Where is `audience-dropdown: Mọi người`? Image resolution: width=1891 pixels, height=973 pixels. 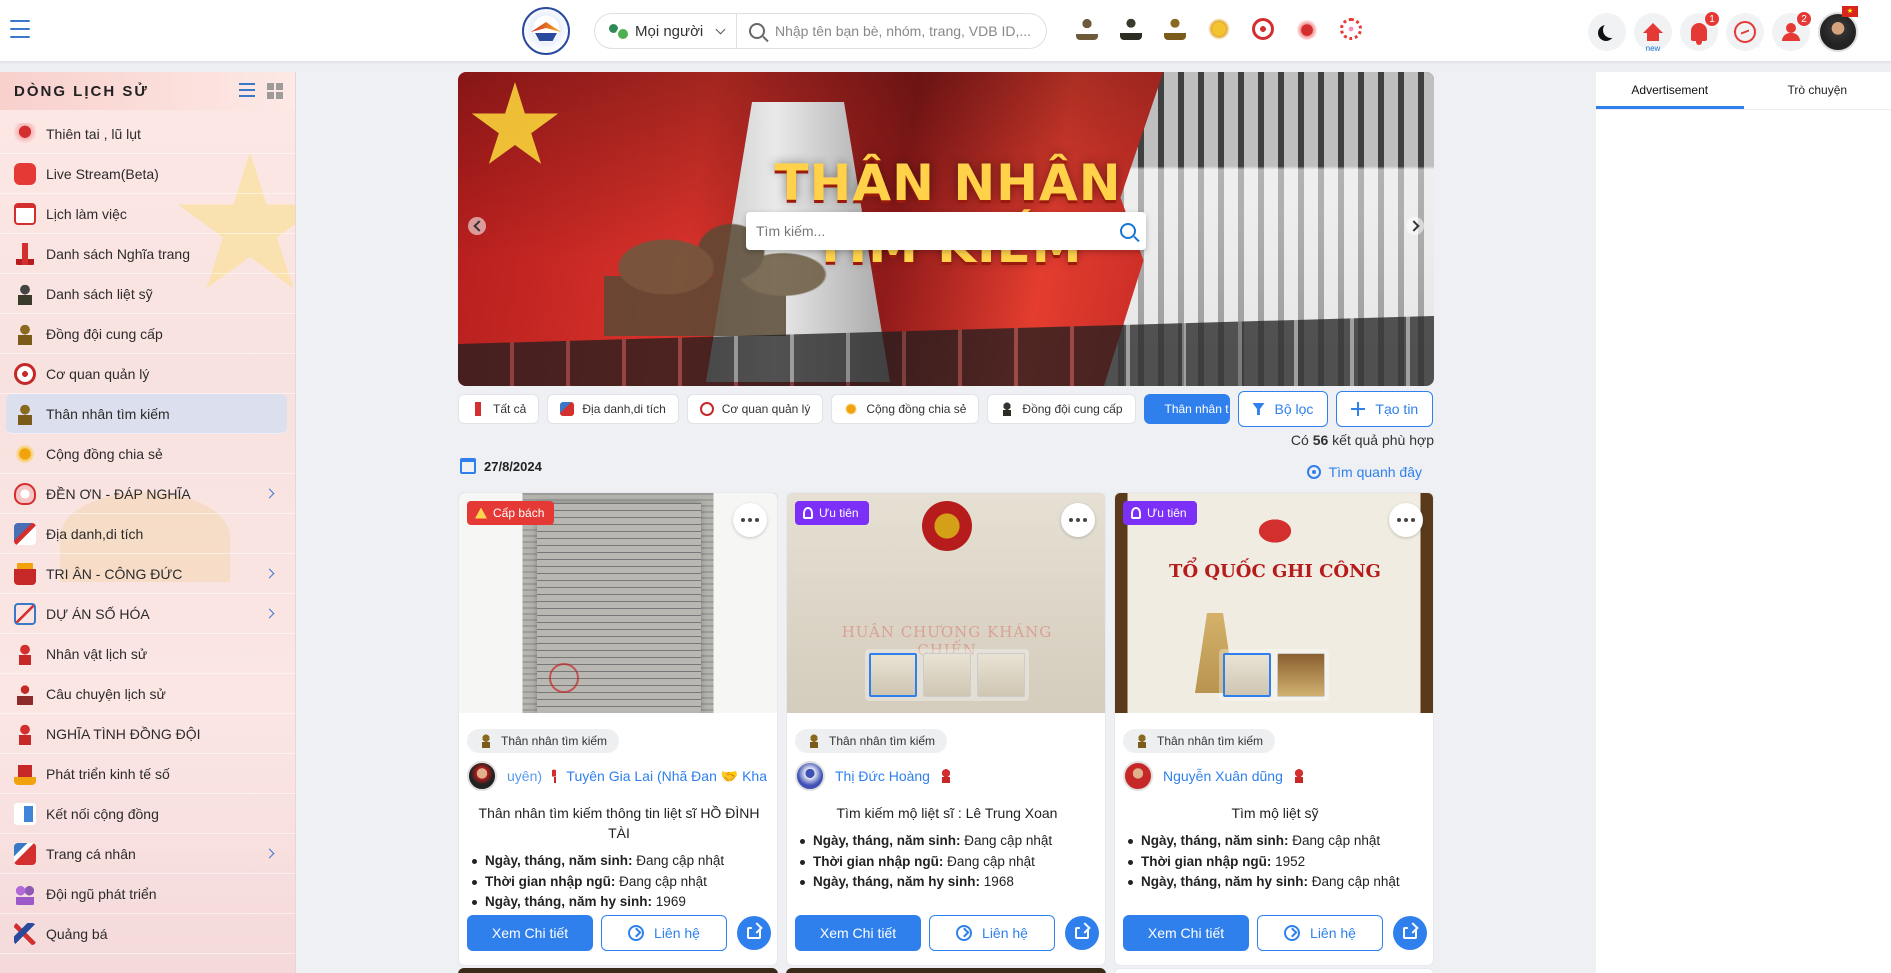
audience-dropdown: Mọi người is located at coordinates (665, 31).